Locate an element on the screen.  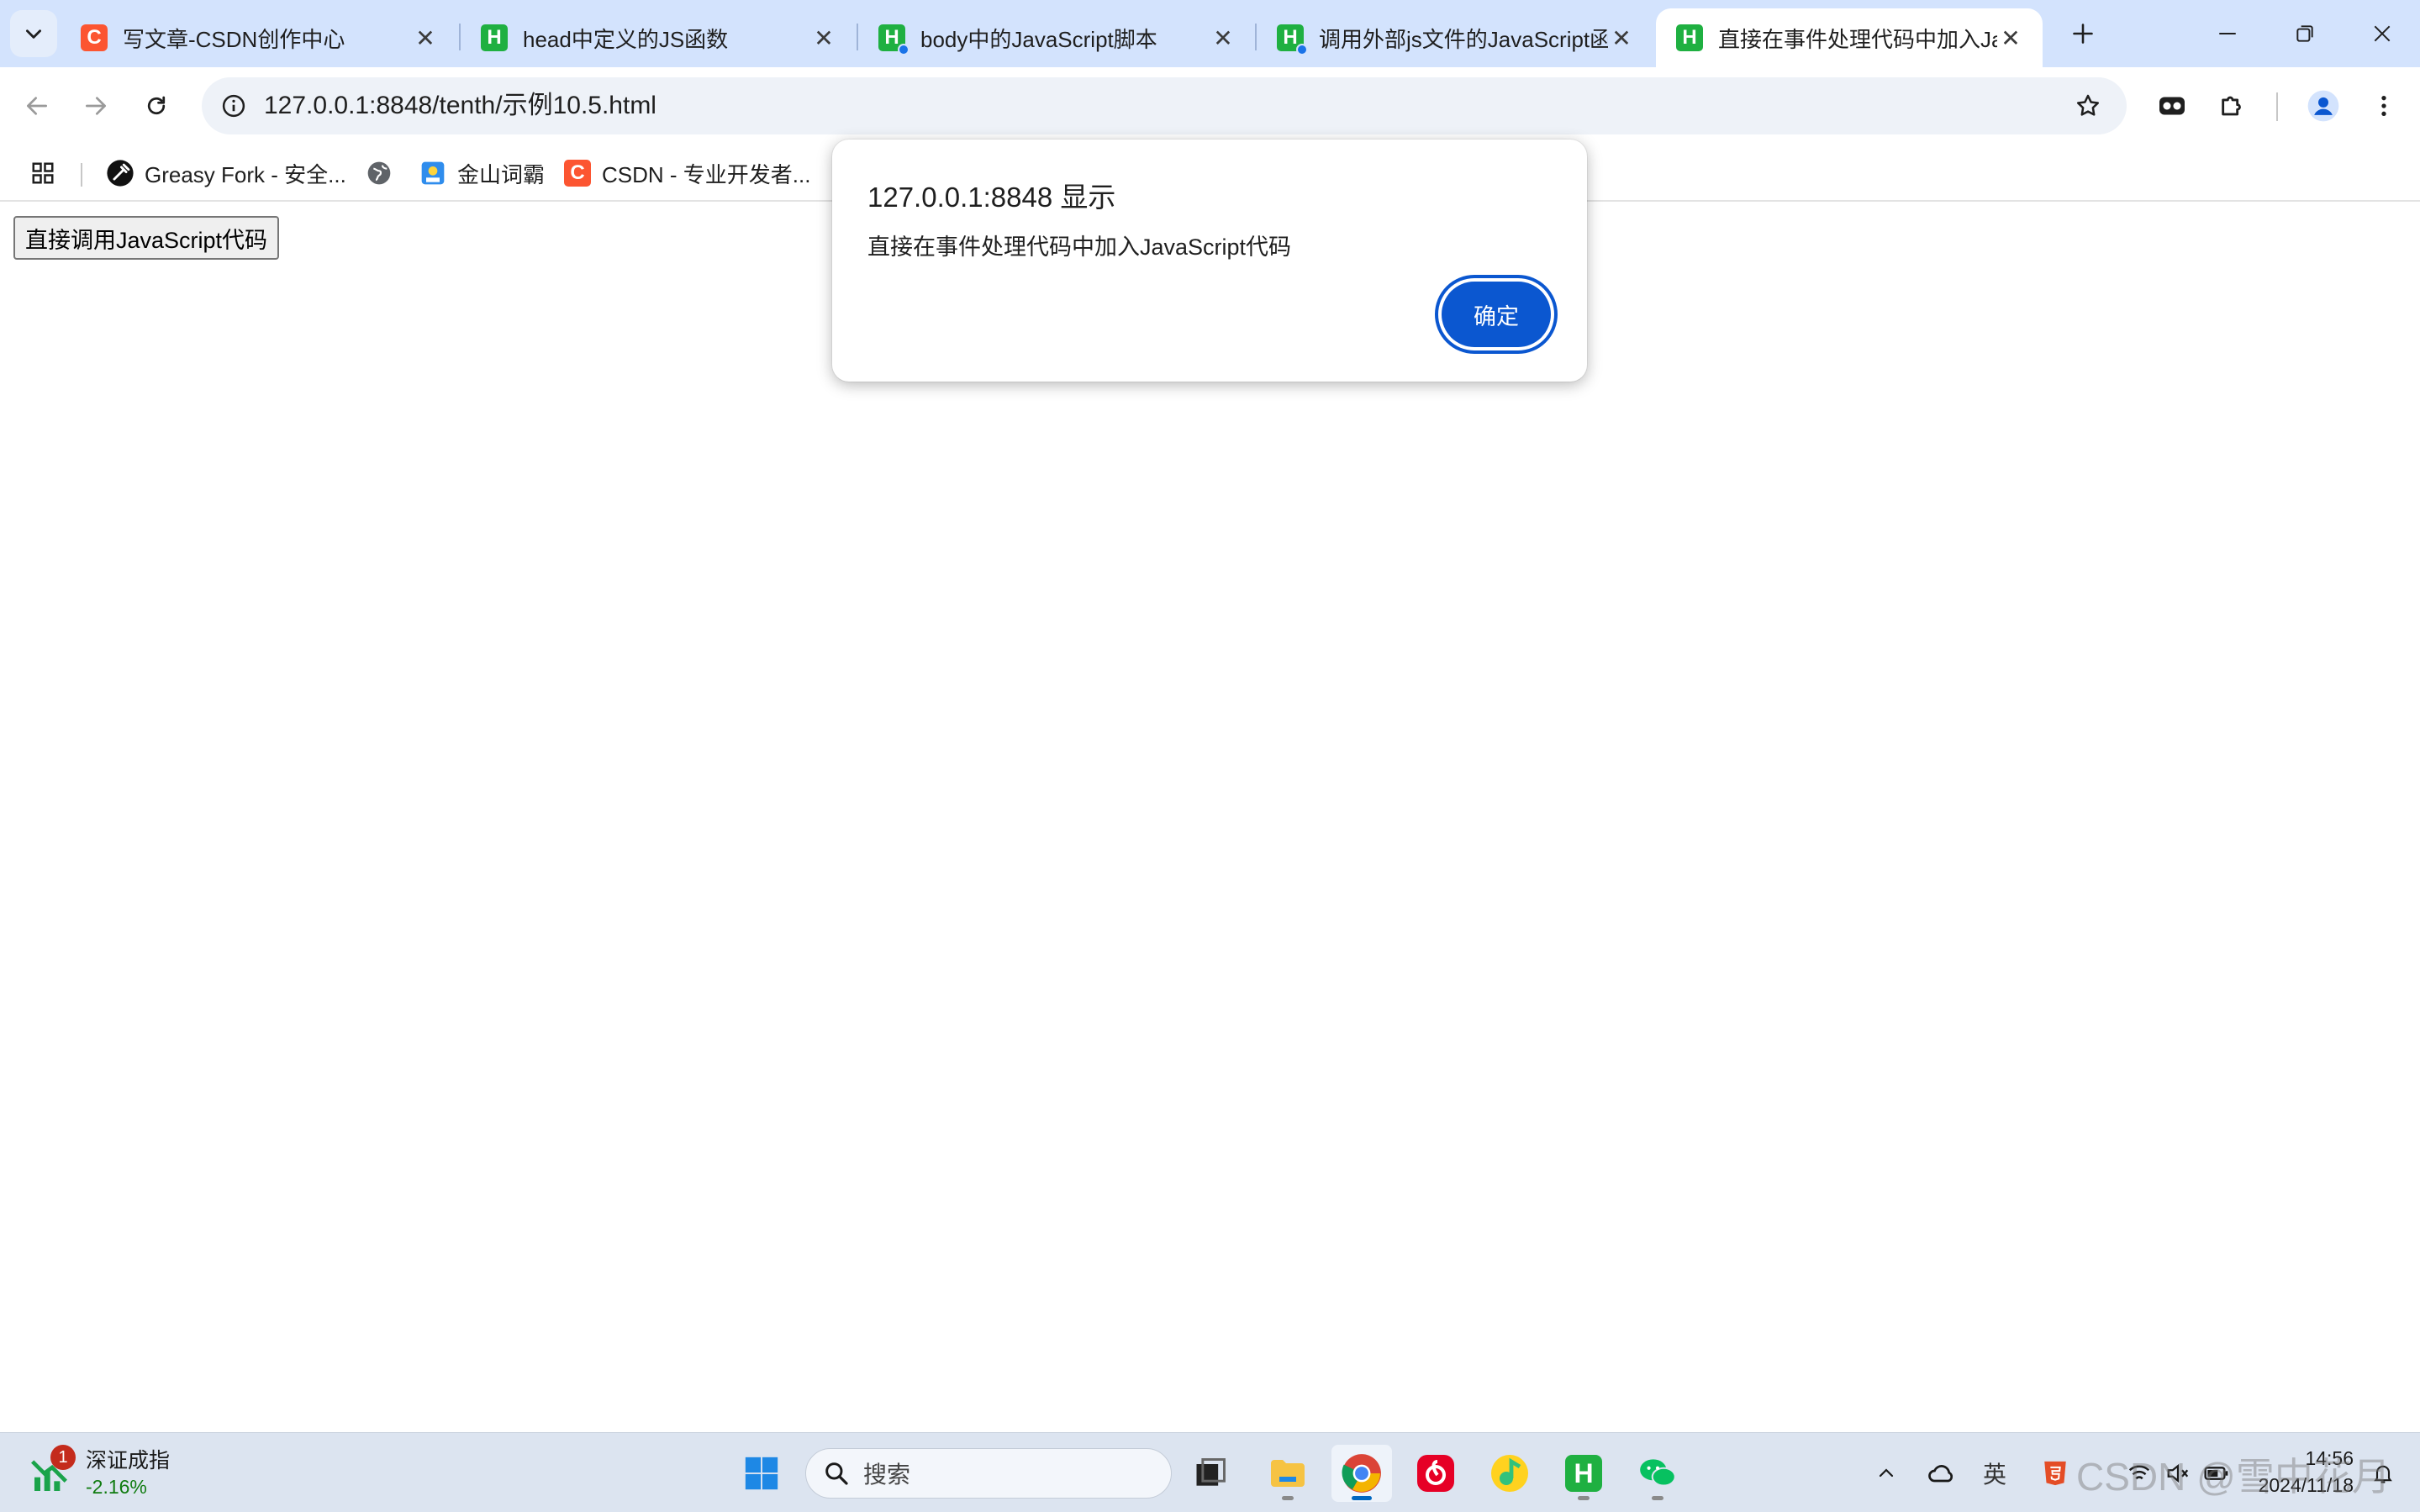
netease-music-app is located at coordinates (1435, 1474).